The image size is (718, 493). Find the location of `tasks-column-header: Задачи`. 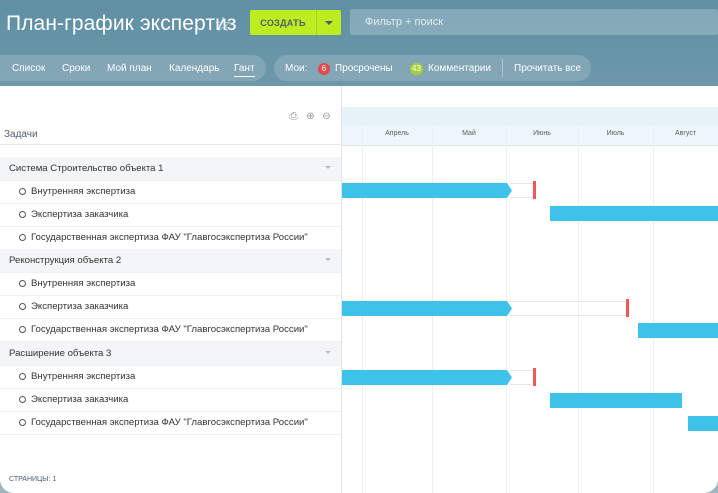

tasks-column-header: Задачи is located at coordinates (170, 135).